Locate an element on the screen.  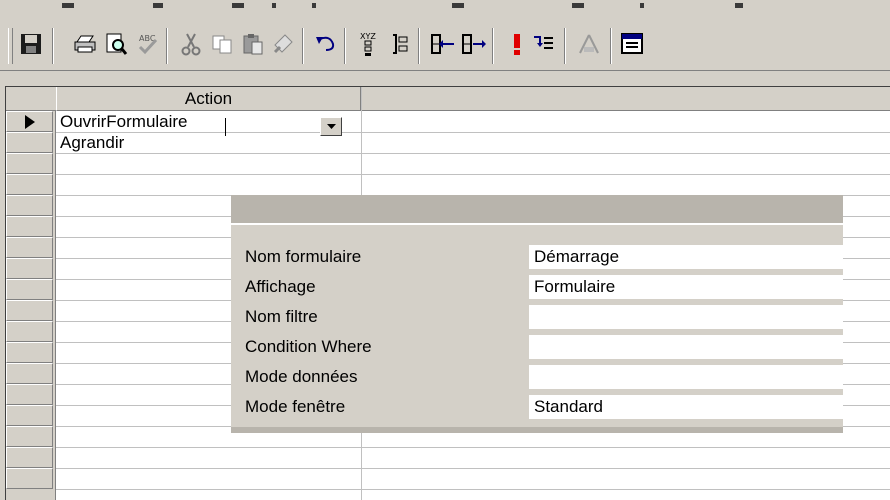
save-icon is located at coordinates (31, 44).